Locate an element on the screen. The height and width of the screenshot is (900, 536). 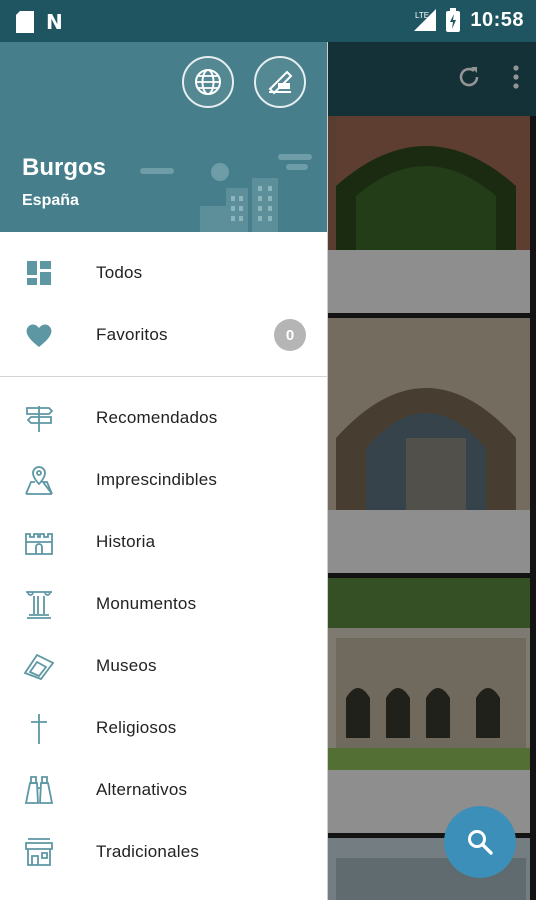
menu-item-recomendados: Recomendados is located at coordinates (163, 418).